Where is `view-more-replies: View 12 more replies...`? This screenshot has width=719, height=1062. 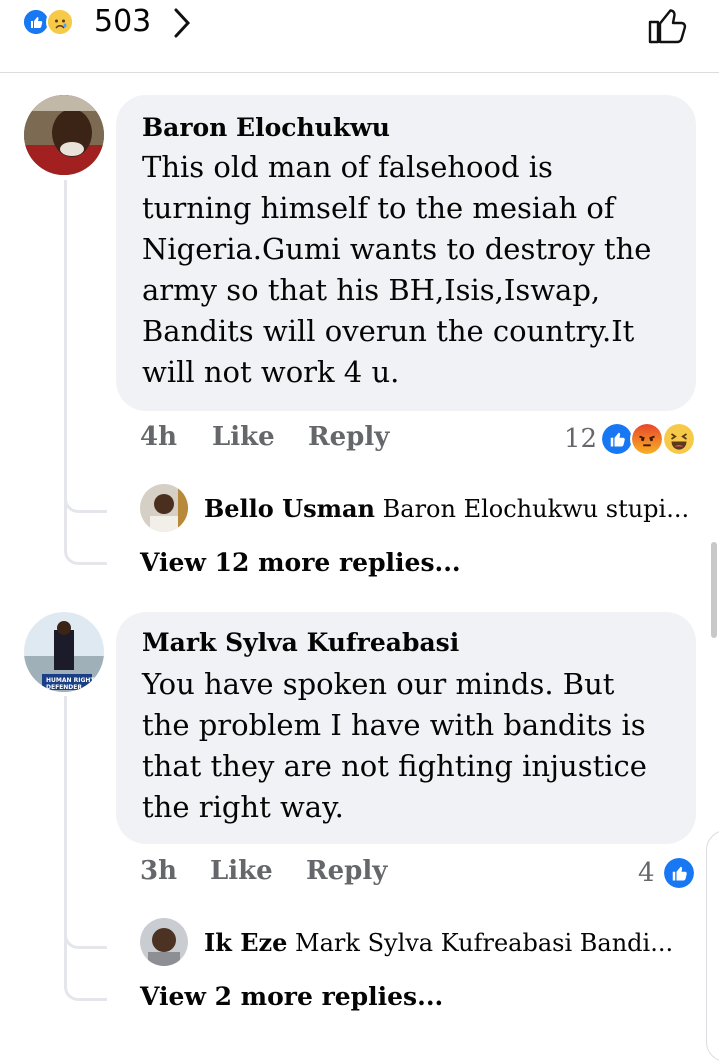 view-more-replies: View 12 more replies... is located at coordinates (300, 562).